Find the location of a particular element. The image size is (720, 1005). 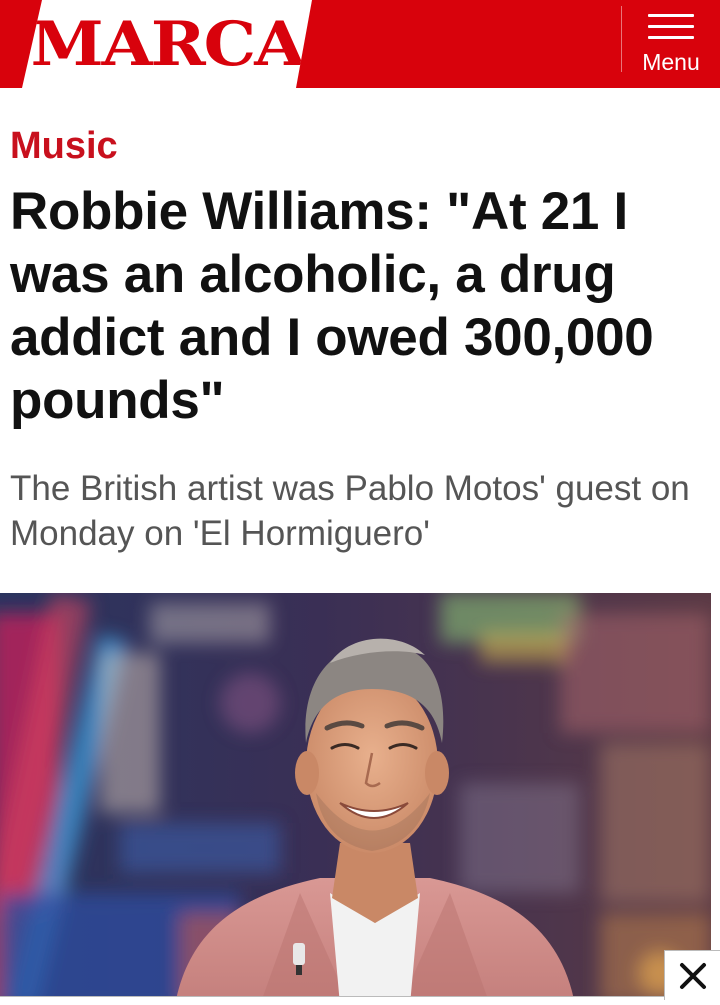

menu-label: Menu is located at coordinates (671, 62).